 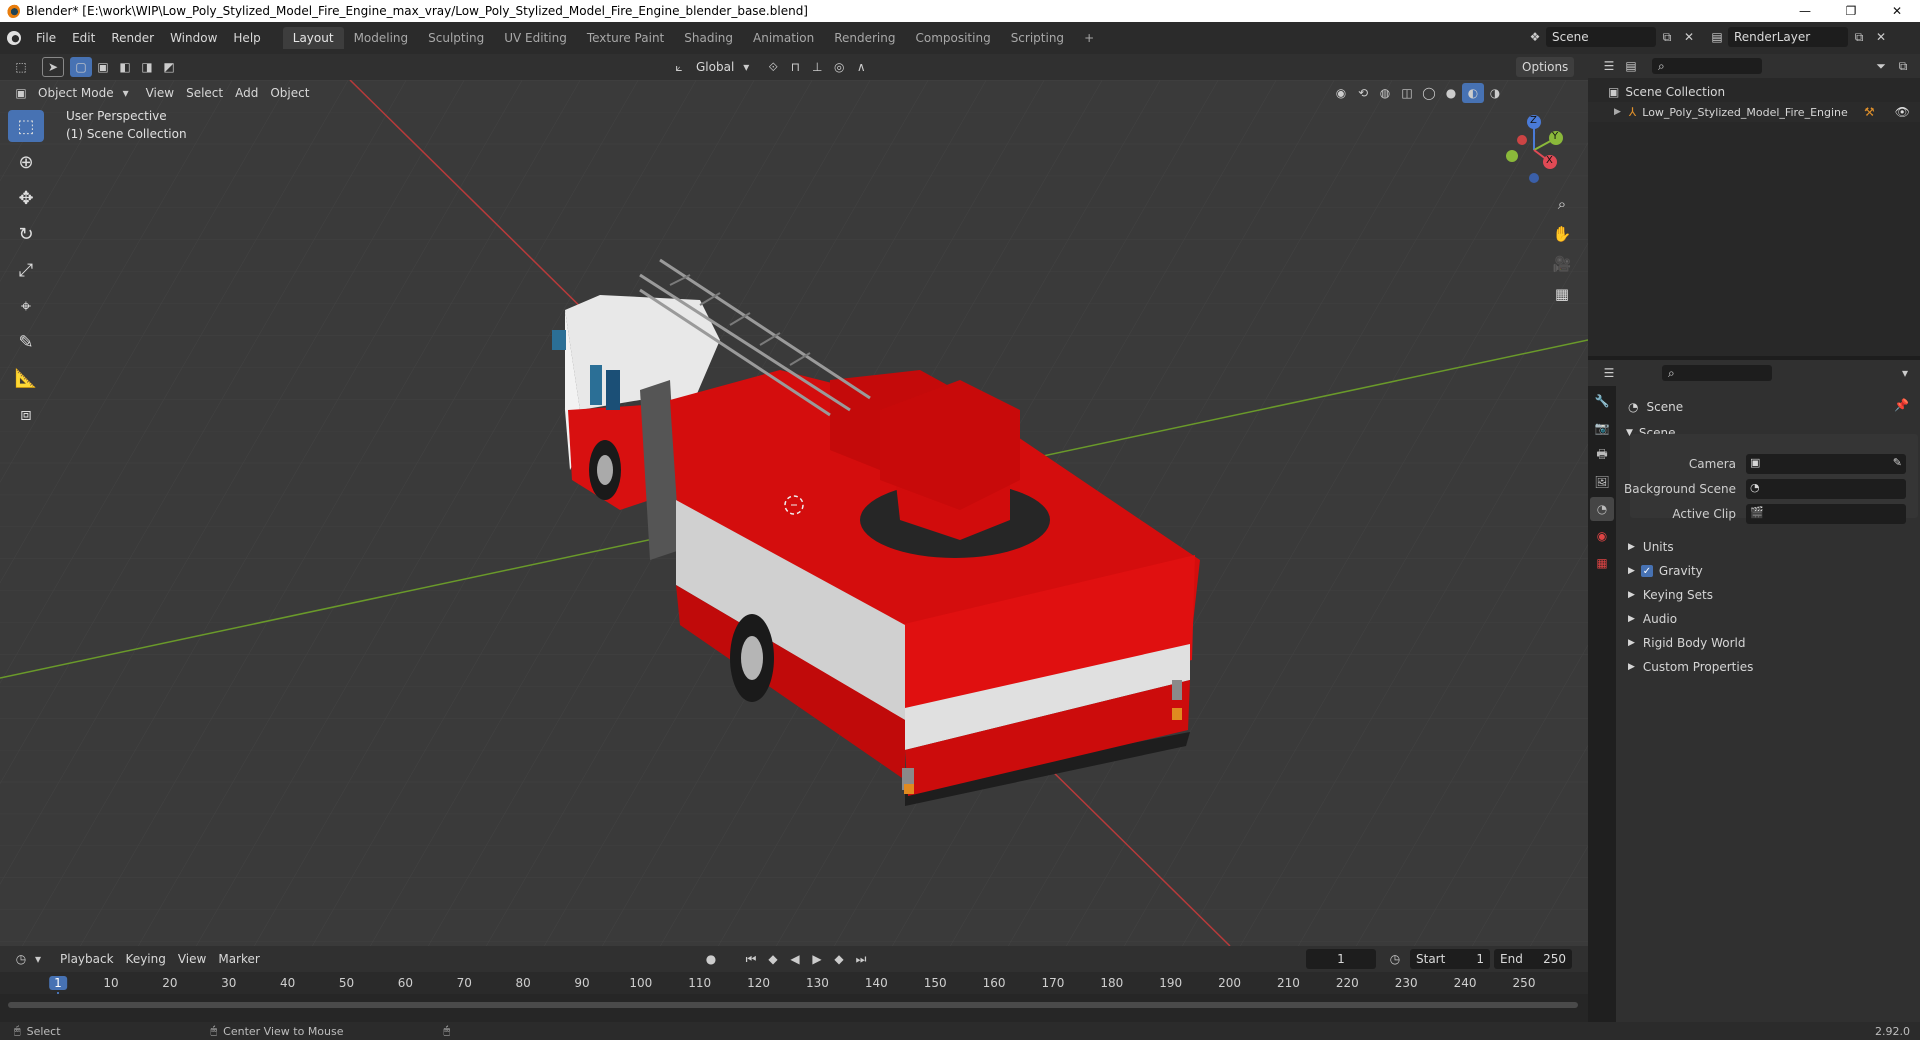 What do you see at coordinates (773, 67) in the screenshot?
I see `pivot-icon: ⟐` at bounding box center [773, 67].